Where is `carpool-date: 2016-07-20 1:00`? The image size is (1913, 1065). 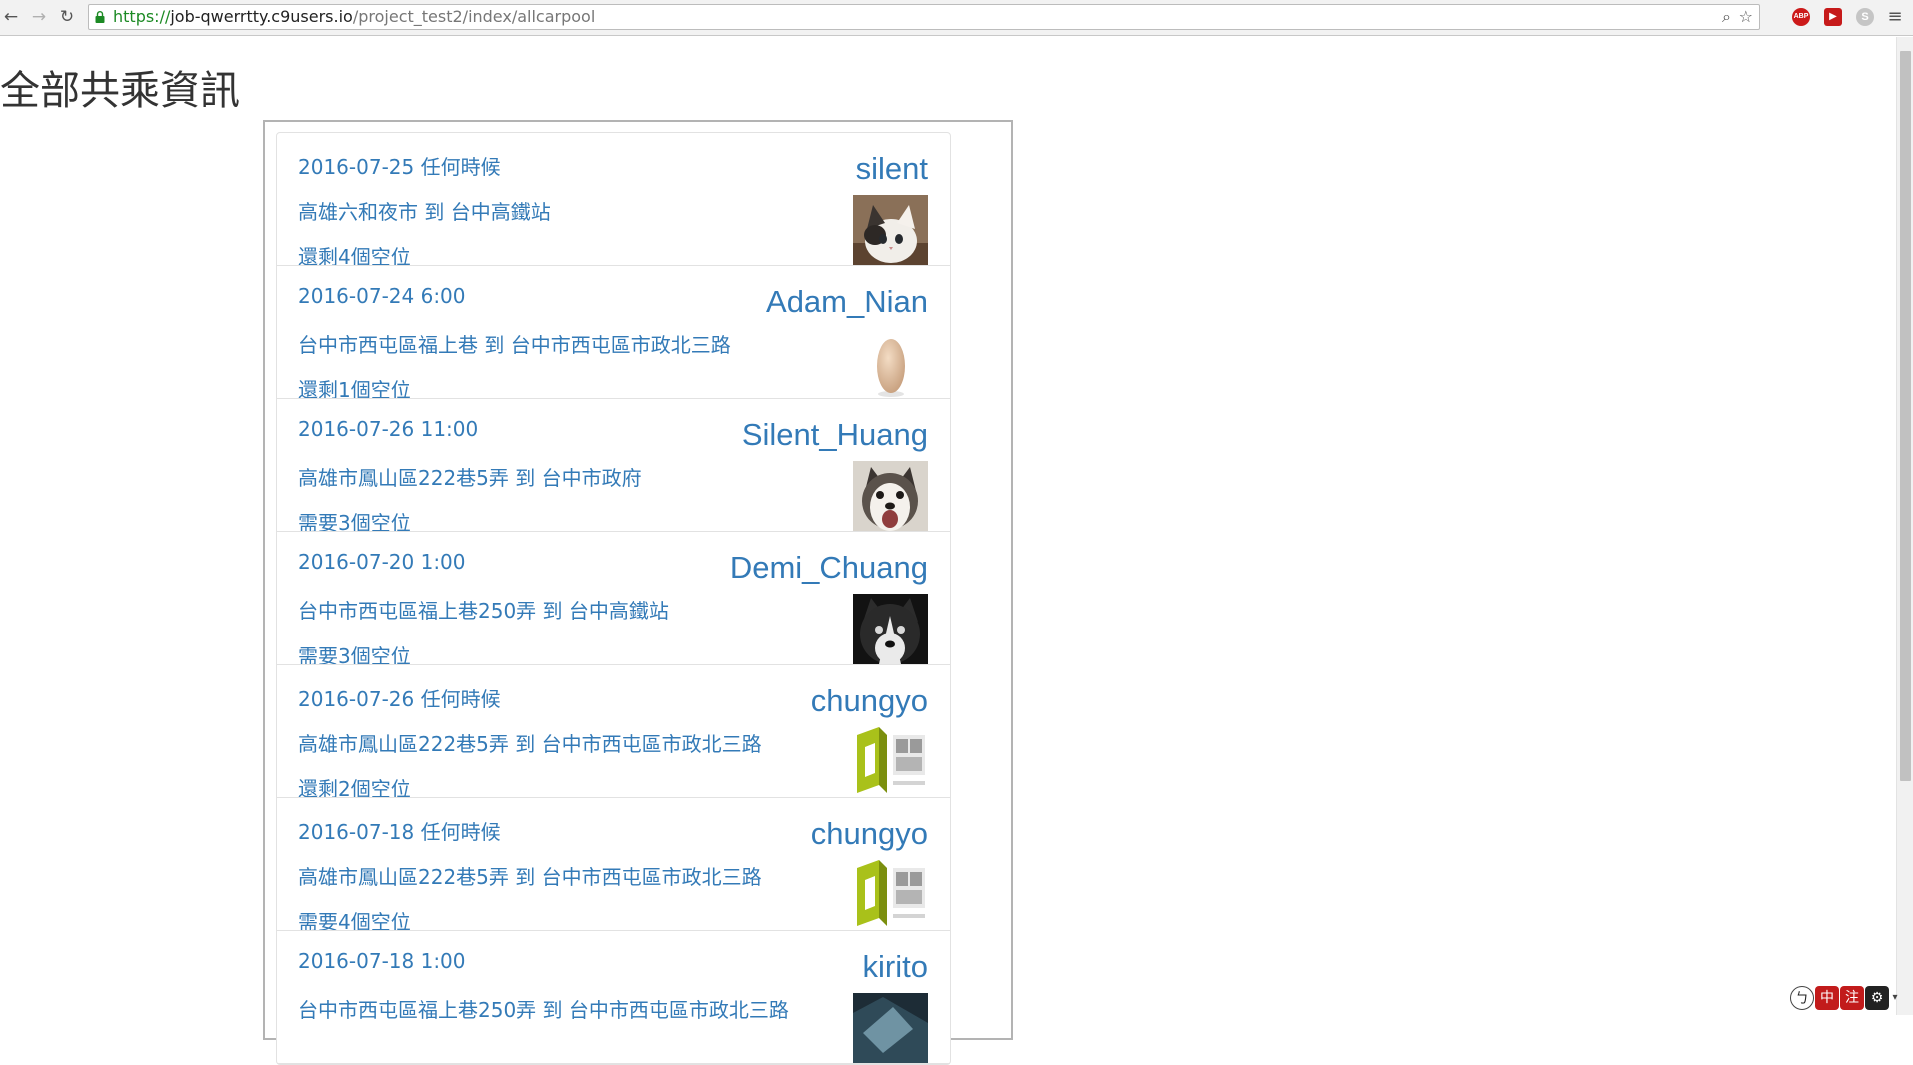 carpool-date: 2016-07-20 1:00 is located at coordinates (382, 562).